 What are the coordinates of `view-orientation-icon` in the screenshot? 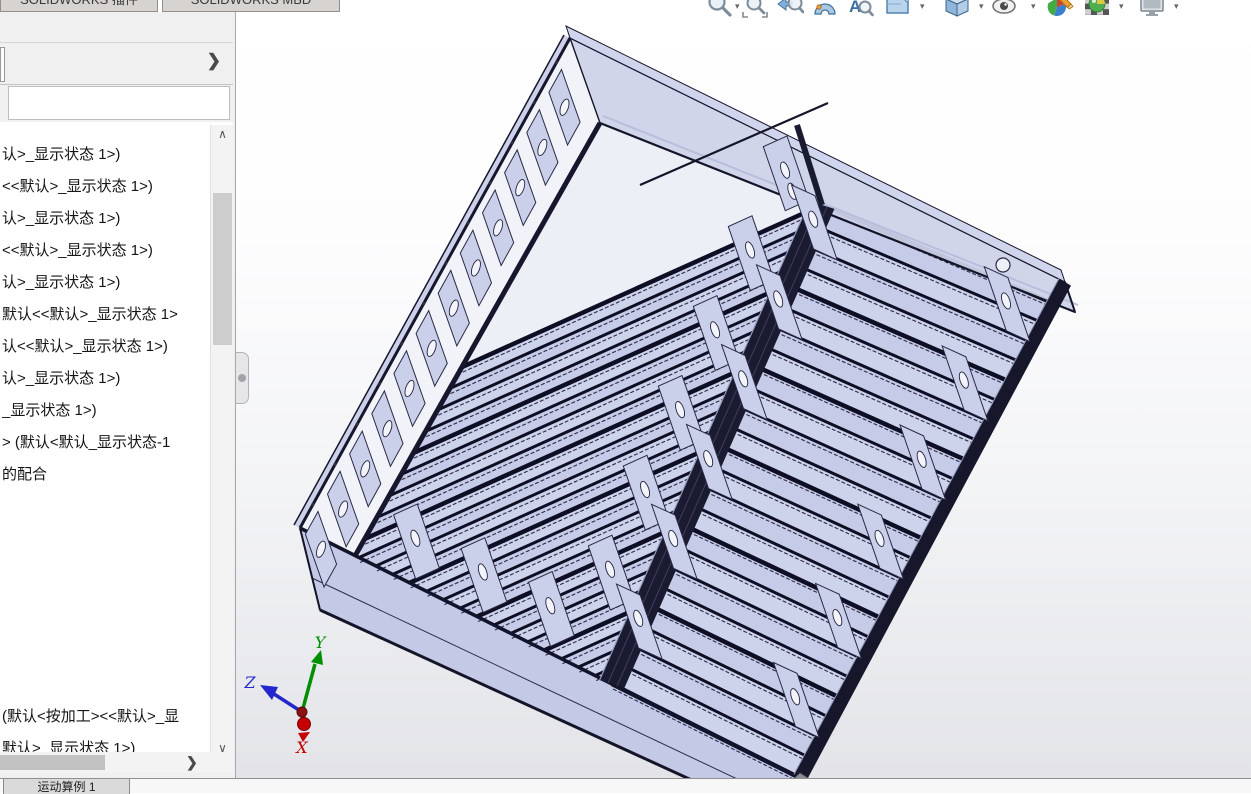 It's located at (898, 9).